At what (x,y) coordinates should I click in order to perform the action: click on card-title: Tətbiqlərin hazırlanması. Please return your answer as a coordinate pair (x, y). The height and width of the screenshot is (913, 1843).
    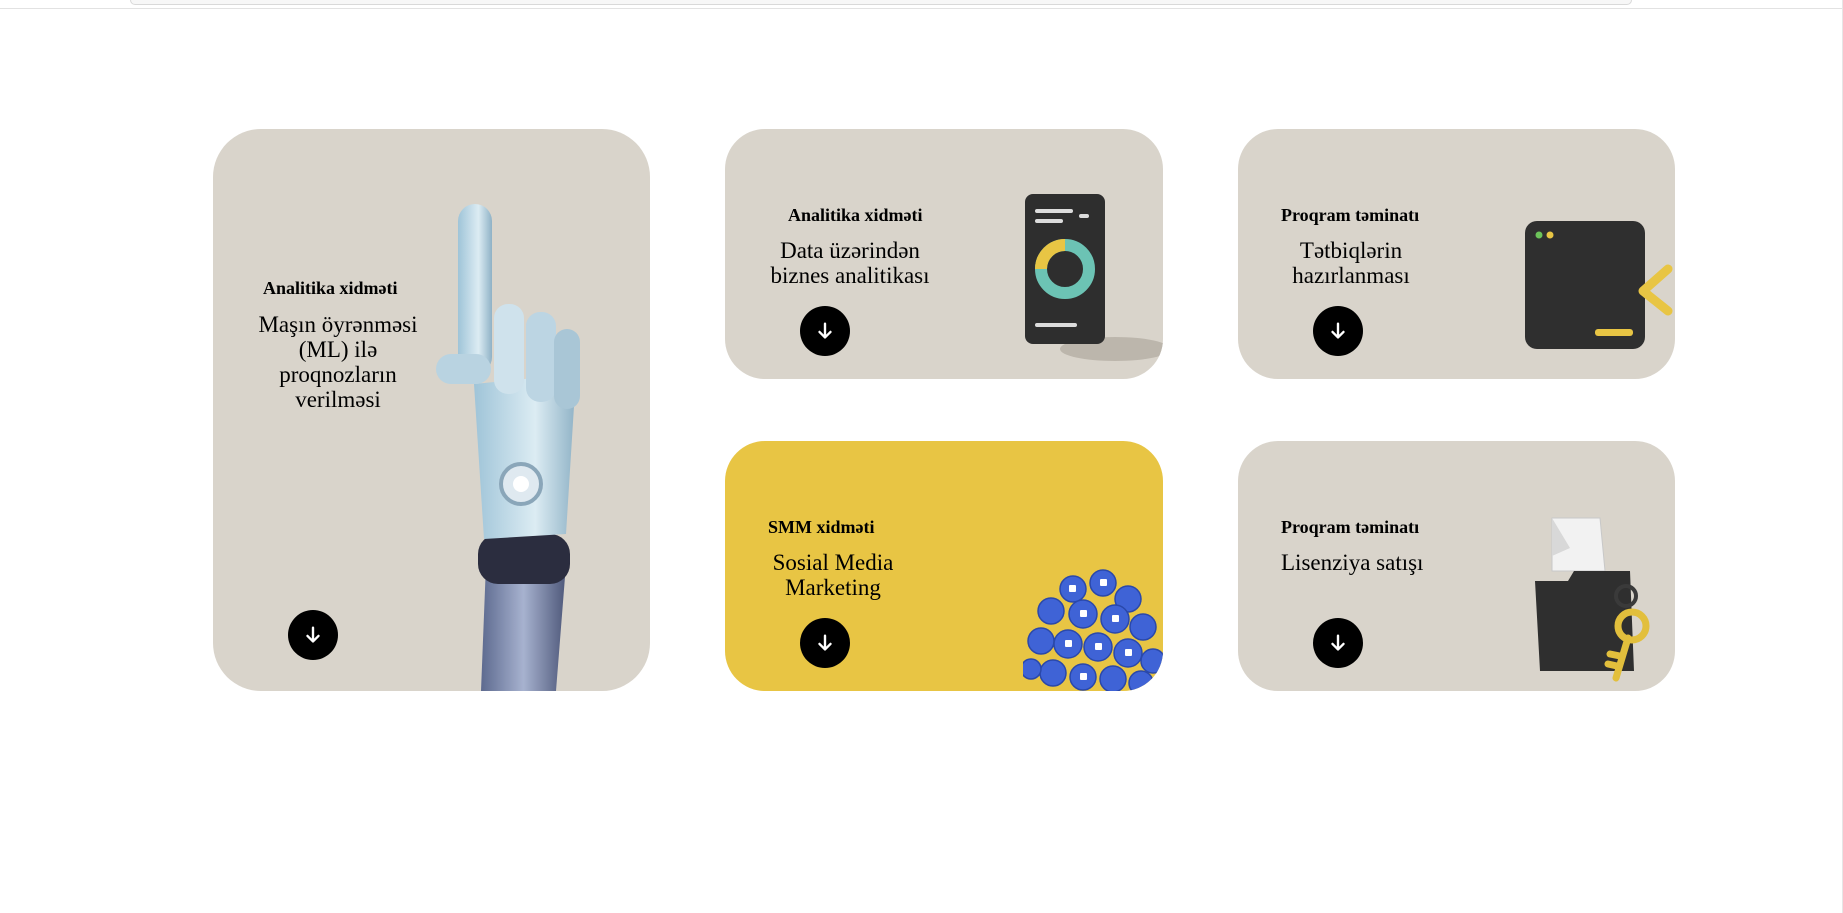
    Looking at the image, I should click on (1351, 263).